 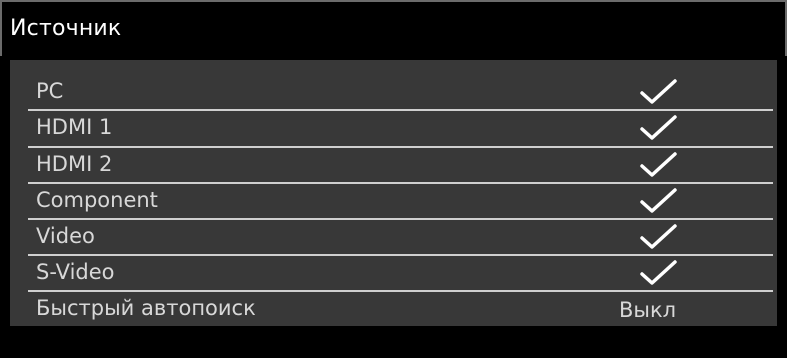 I want to click on source-item-label: Component, so click(x=97, y=200).